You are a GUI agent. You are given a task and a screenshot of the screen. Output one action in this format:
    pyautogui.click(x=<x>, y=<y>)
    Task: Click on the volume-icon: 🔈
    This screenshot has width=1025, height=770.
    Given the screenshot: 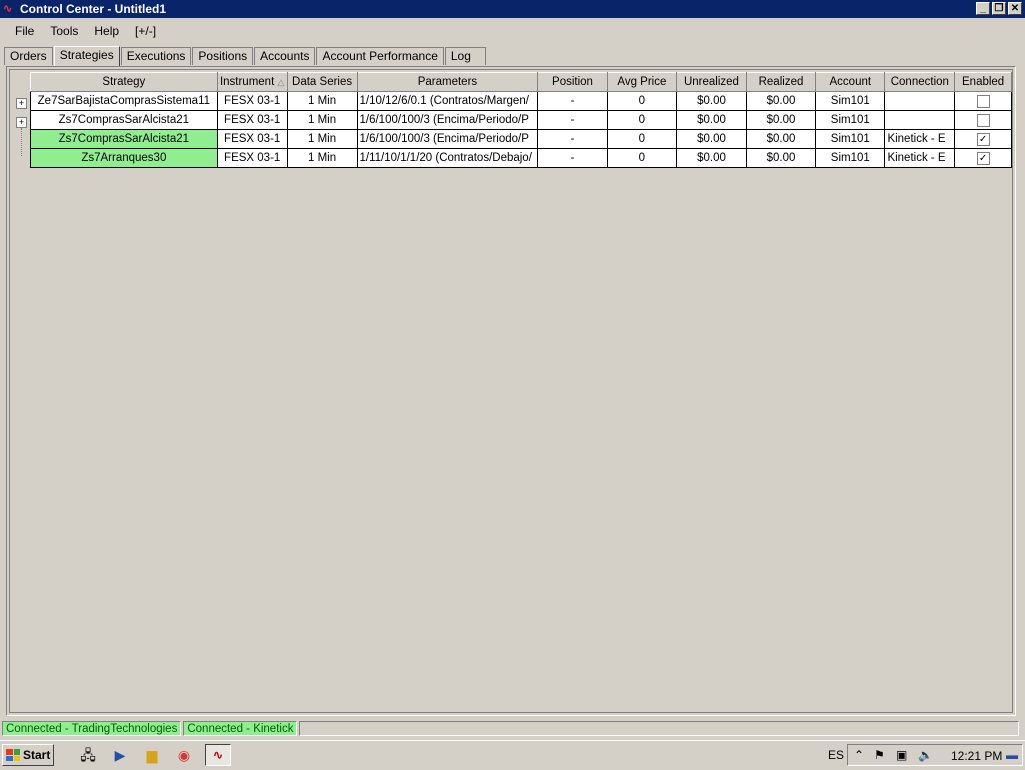 What is the action you would take?
    pyautogui.click(x=925, y=755)
    